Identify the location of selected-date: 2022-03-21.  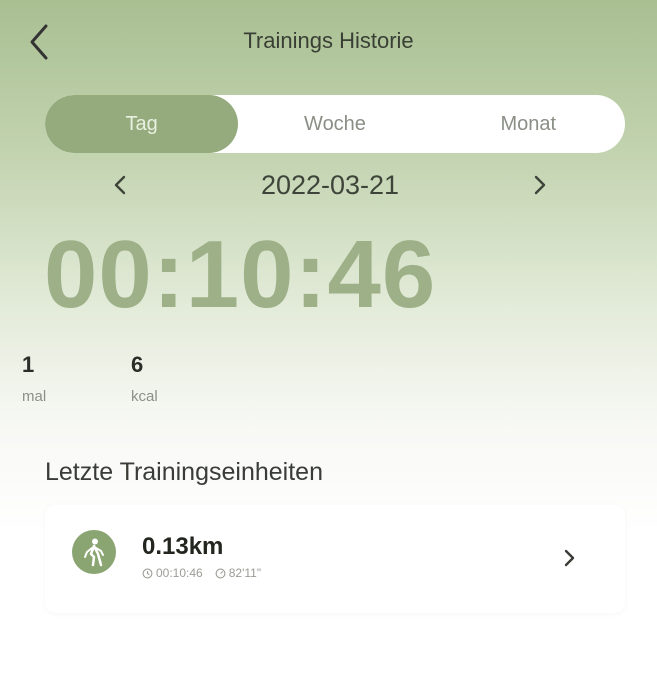
(330, 184).